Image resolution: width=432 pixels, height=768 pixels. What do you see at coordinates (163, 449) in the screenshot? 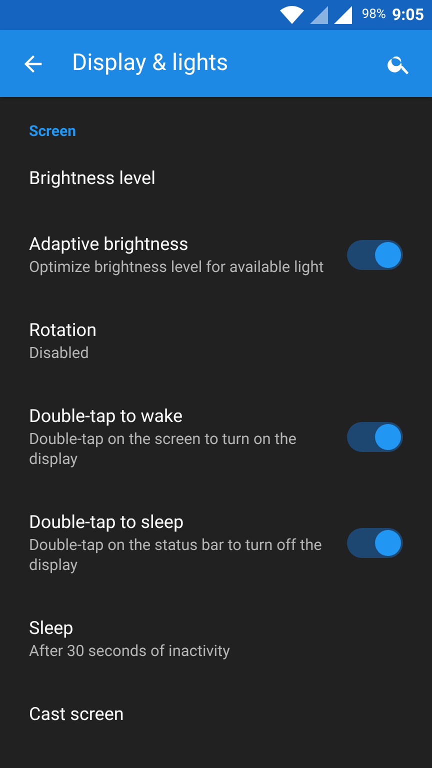
I see `item-subtitle: Double-tap on the screen to turn on the display` at bounding box center [163, 449].